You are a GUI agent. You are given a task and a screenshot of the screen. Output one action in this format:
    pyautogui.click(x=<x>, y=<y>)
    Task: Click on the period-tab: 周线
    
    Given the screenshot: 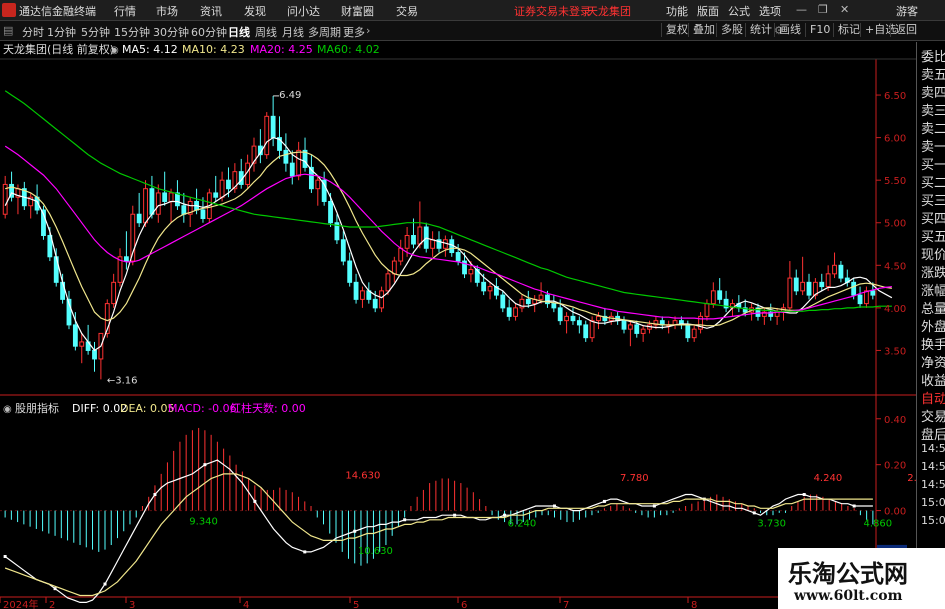 What is the action you would take?
    pyautogui.click(x=266, y=32)
    